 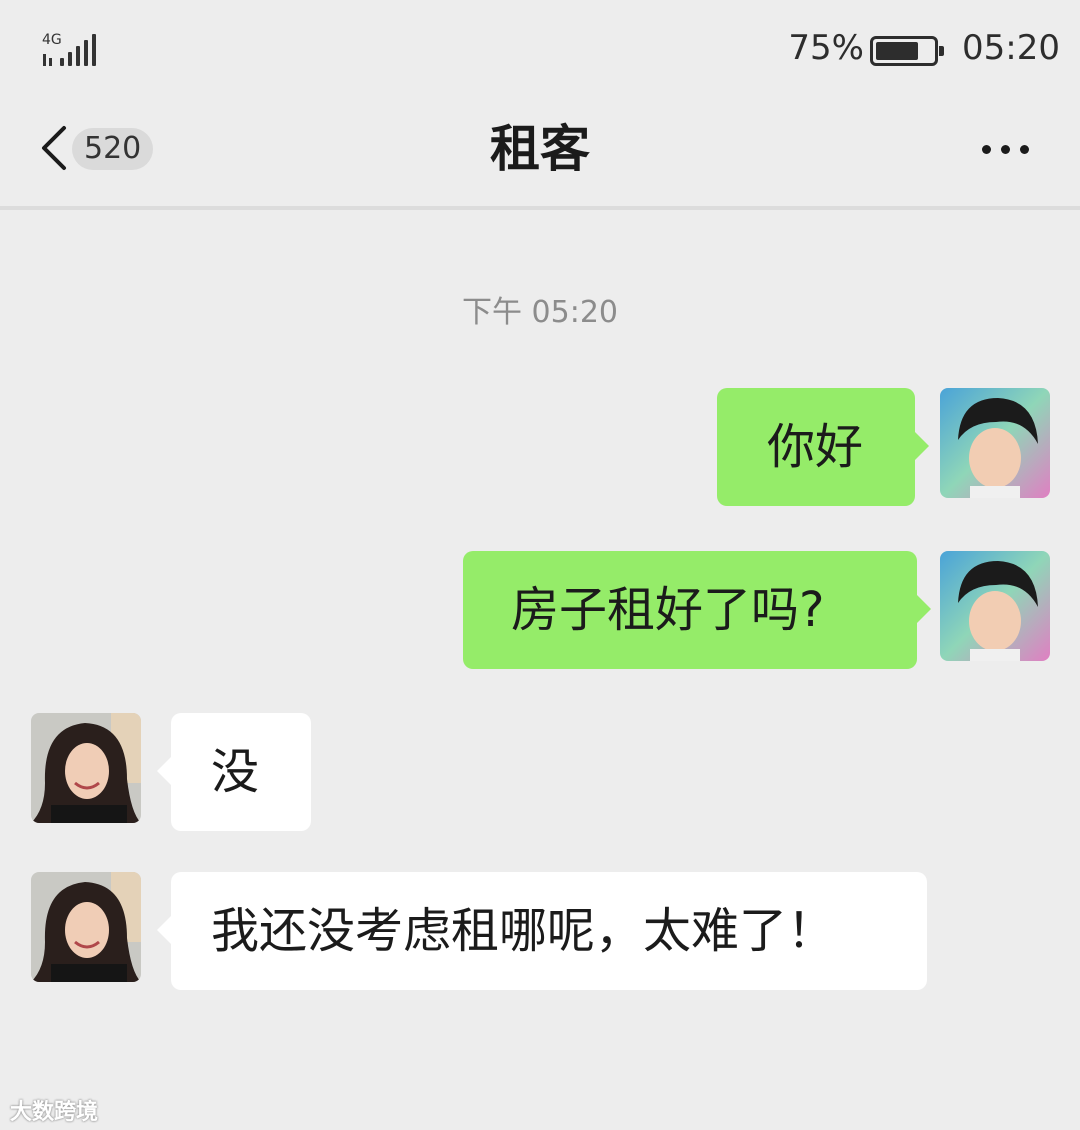 I want to click on watermark-logo: 大数跨境, so click(x=54, y=1110).